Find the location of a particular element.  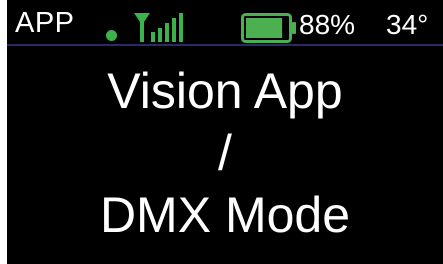

mode-subtitle-line: DMX Mode is located at coordinates (225, 215).